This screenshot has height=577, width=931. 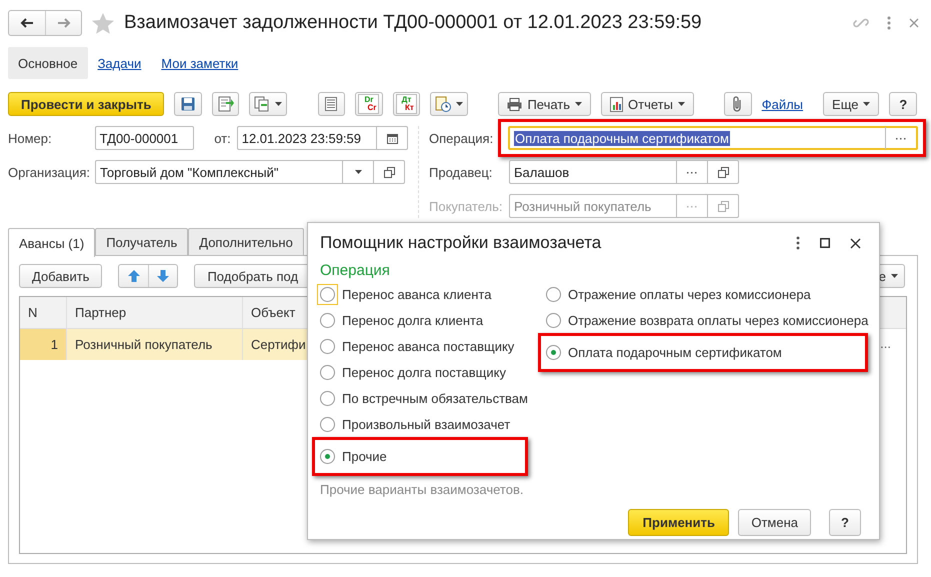 What do you see at coordinates (713, 138) in the screenshot?
I see `operation-field: Оплата подарочным сертификатом` at bounding box center [713, 138].